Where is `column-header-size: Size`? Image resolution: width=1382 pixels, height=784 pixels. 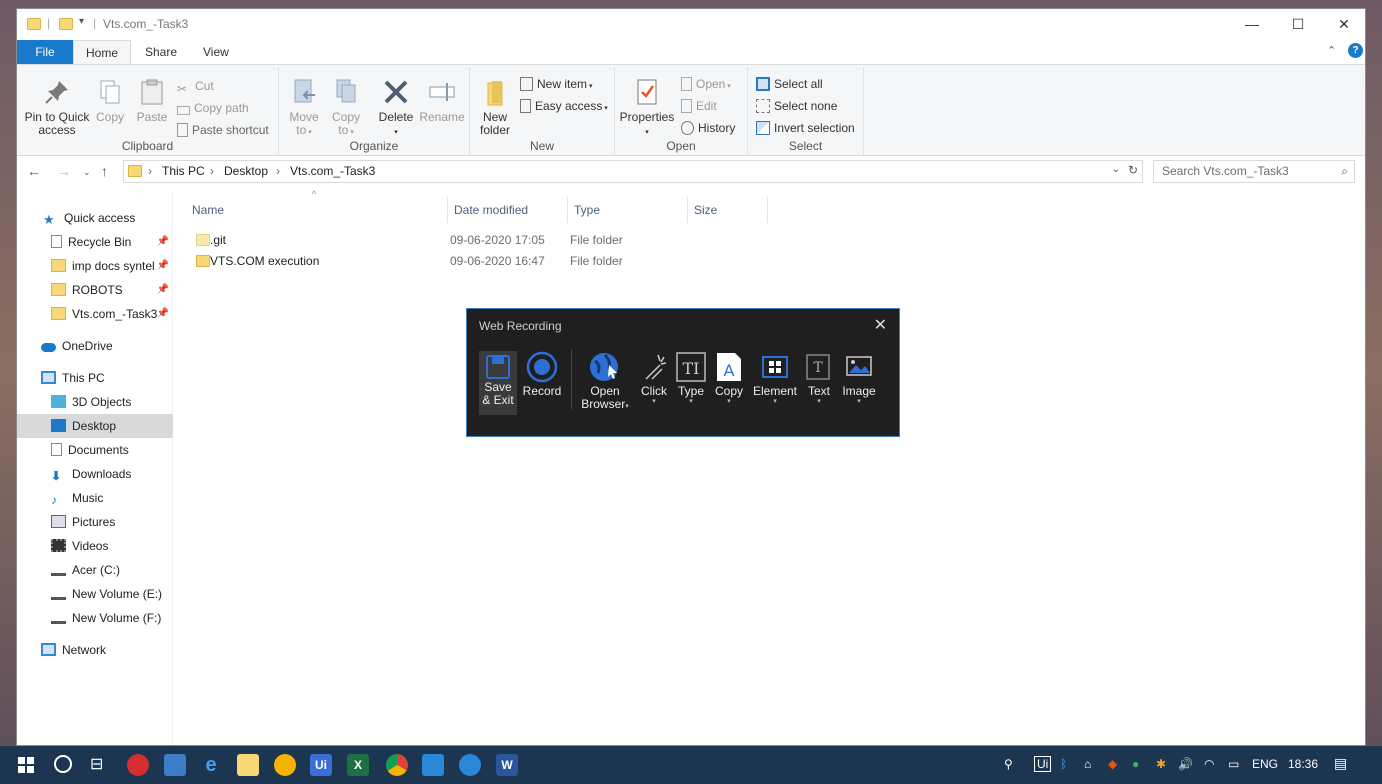 column-header-size: Size is located at coordinates (728, 210).